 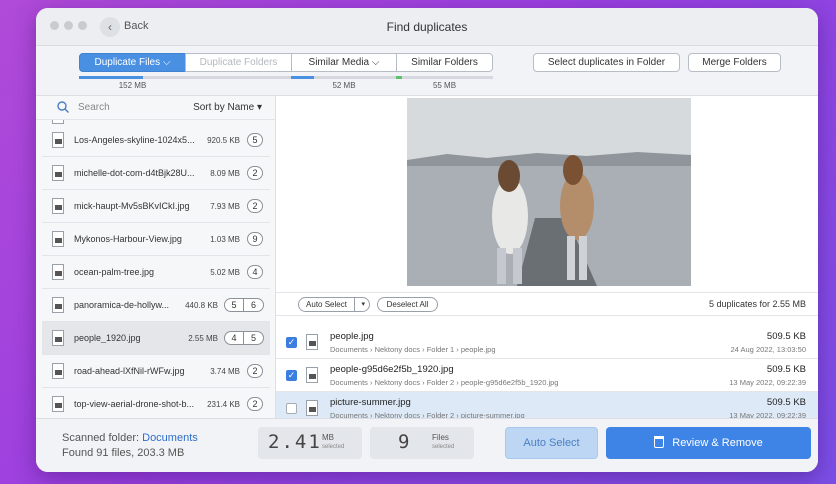 What do you see at coordinates (129, 371) in the screenshot?
I see `file-name: road-ahead-lXfNil-rWFw.jpg` at bounding box center [129, 371].